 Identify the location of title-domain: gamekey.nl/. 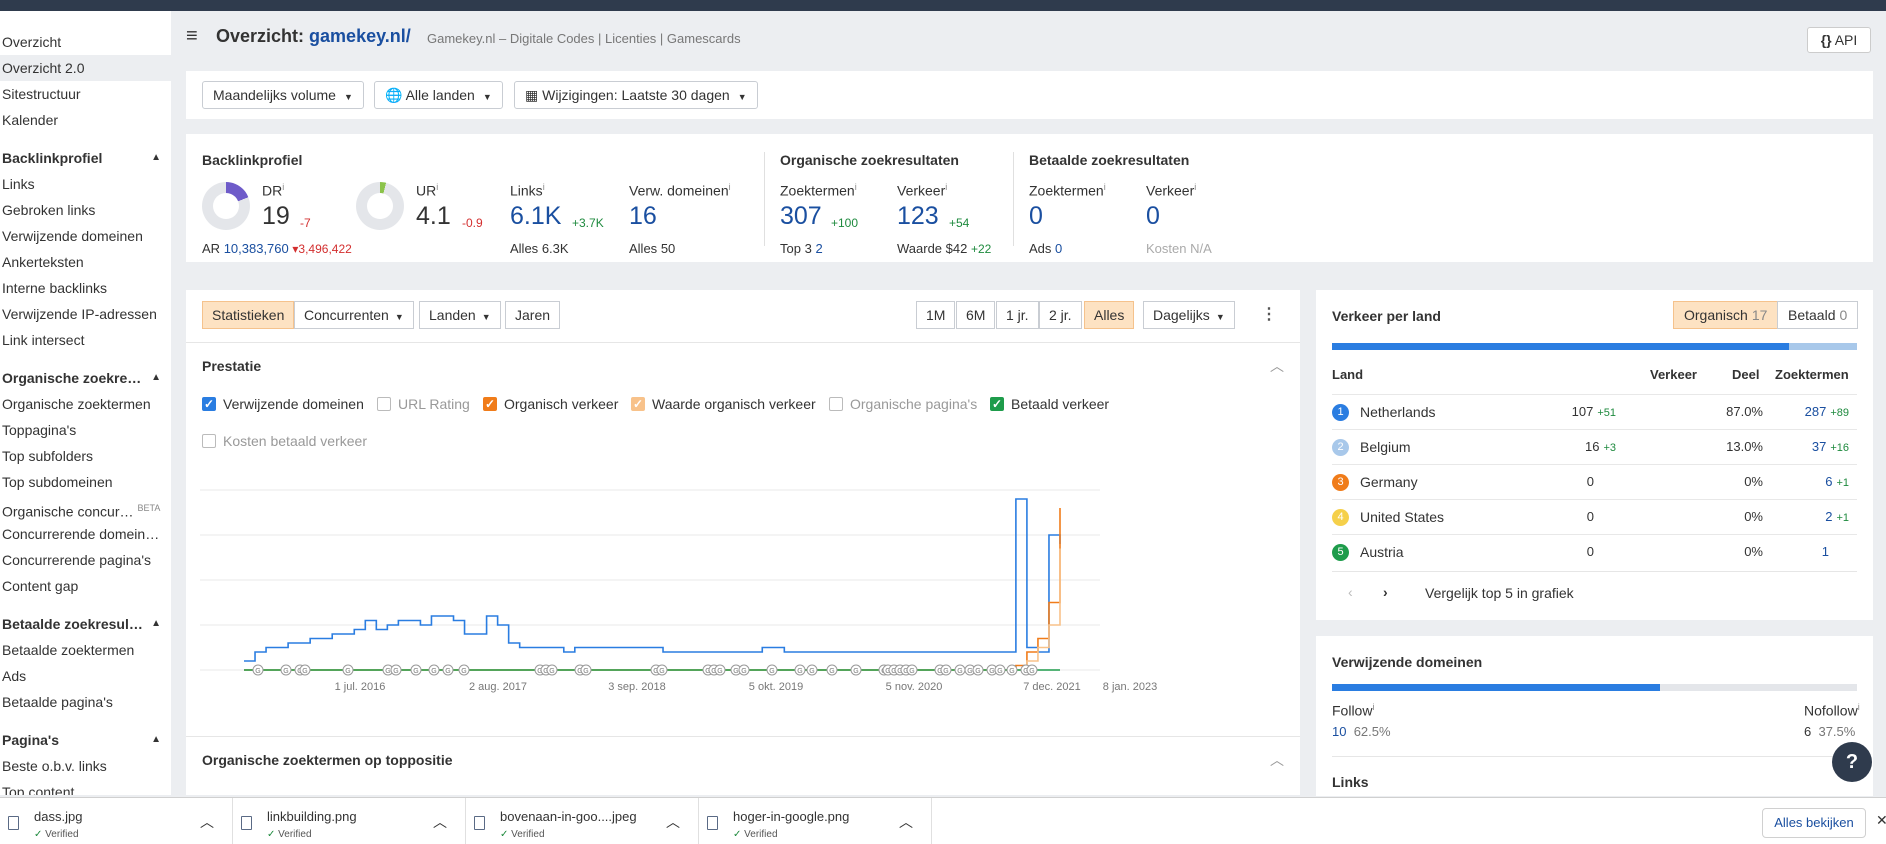
(360, 36).